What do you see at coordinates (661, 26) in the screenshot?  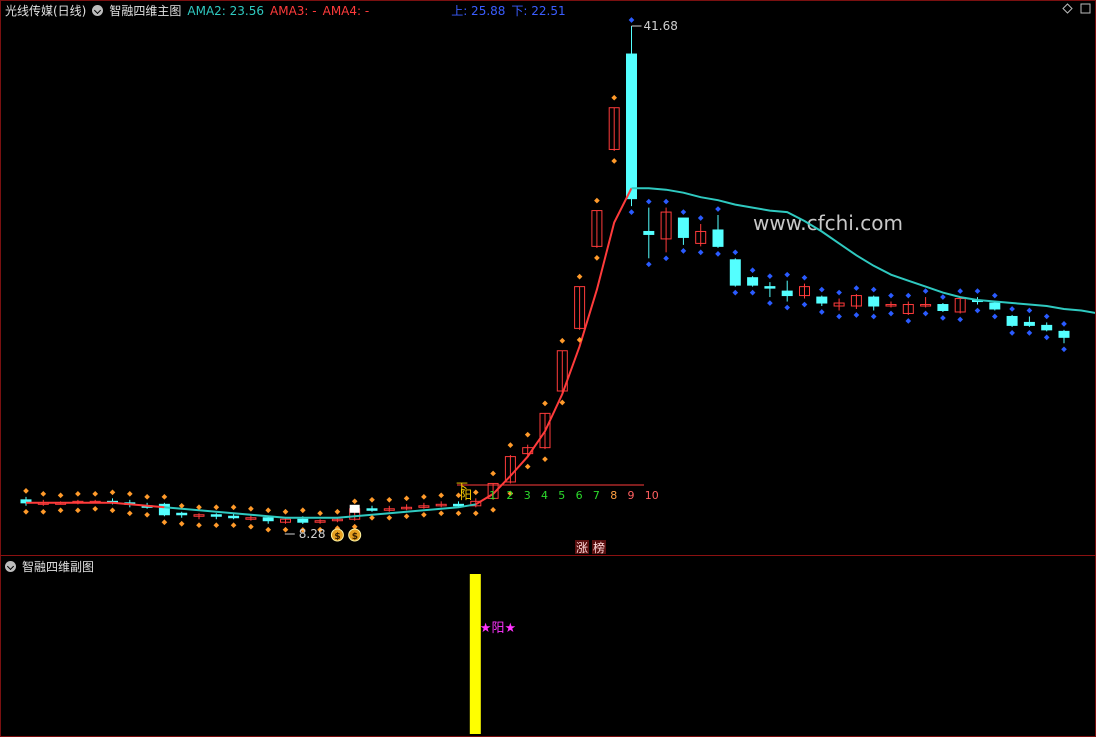 I see `high-price-label: 41.68` at bounding box center [661, 26].